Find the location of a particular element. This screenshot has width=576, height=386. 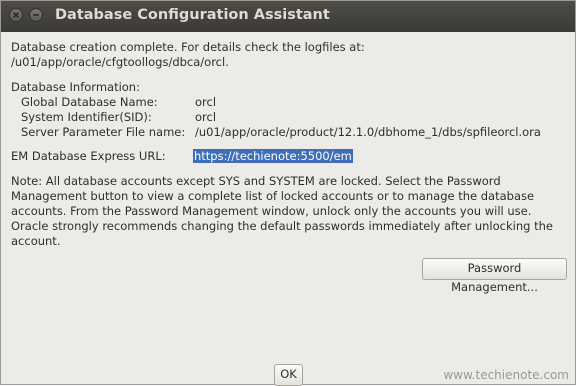

global-db-name-label: Global Database Name: is located at coordinates (89, 102).